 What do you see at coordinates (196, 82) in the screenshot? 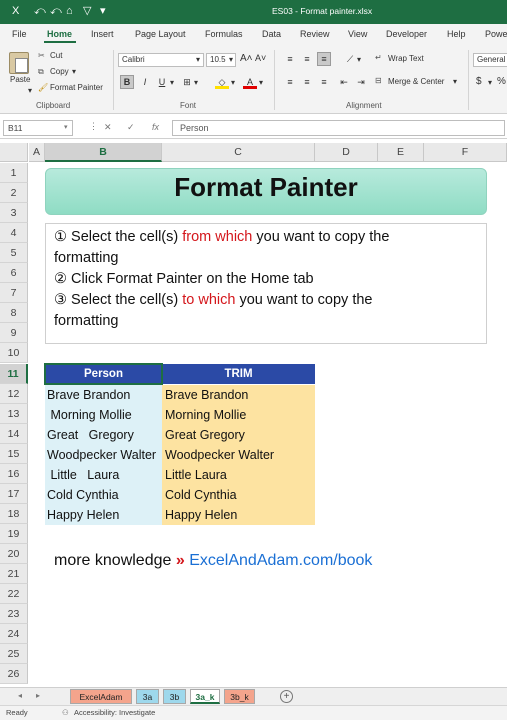
I see `borders-dropdown-icon: ▾` at bounding box center [196, 82].